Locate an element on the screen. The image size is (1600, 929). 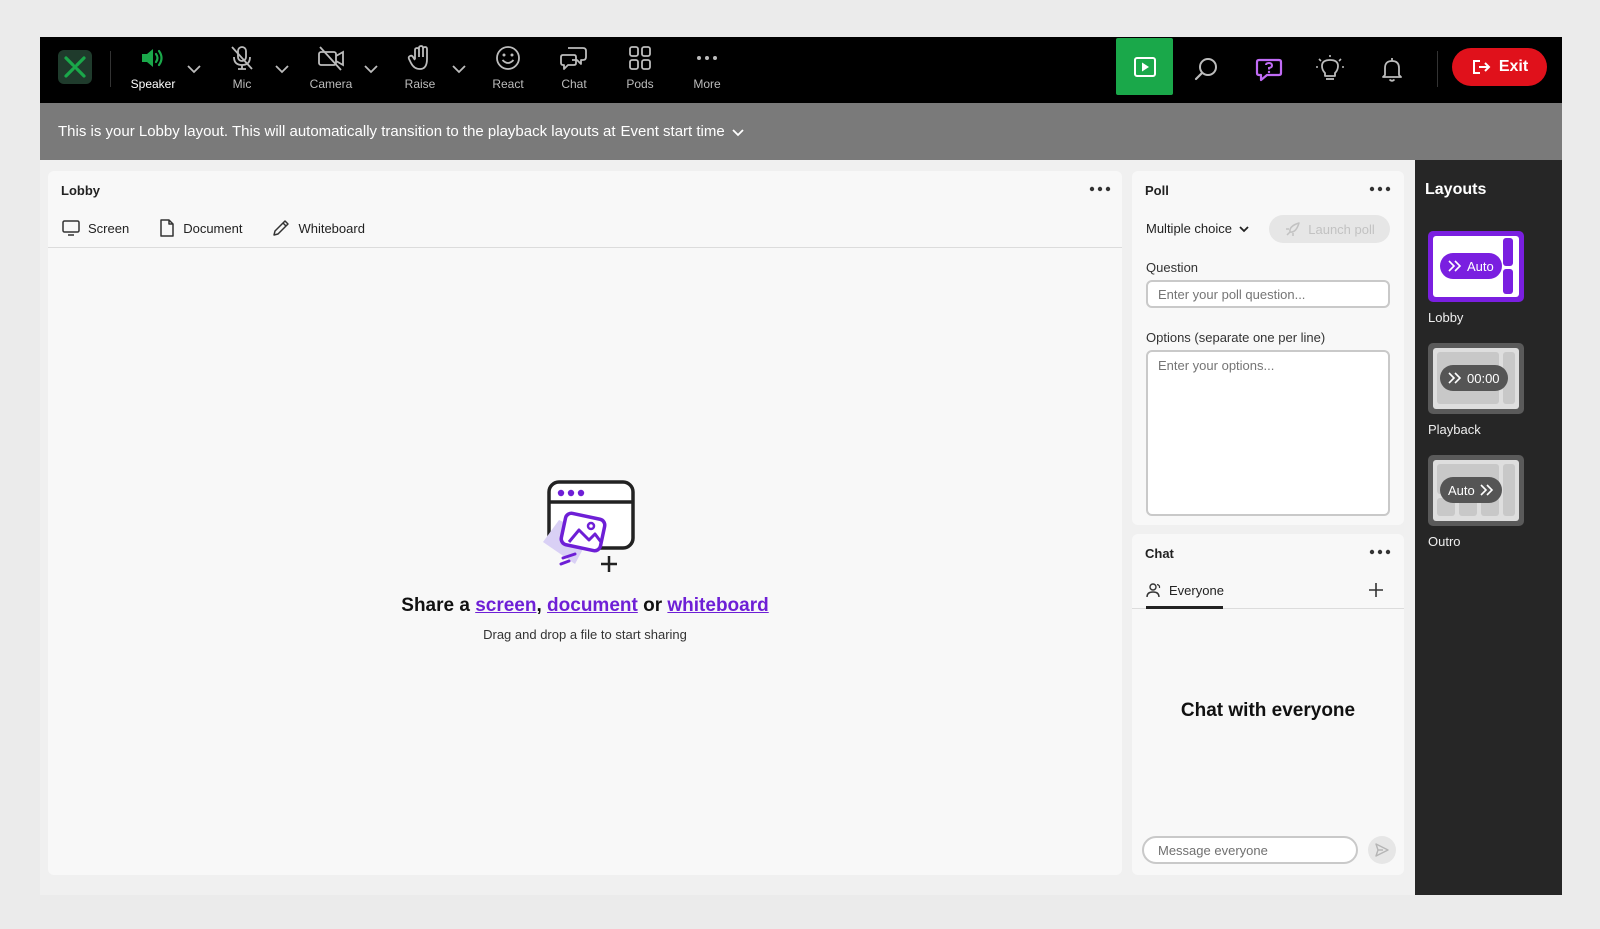
share-type-tabs: Screen Document Whiteboard is located at coordinates (213, 228).